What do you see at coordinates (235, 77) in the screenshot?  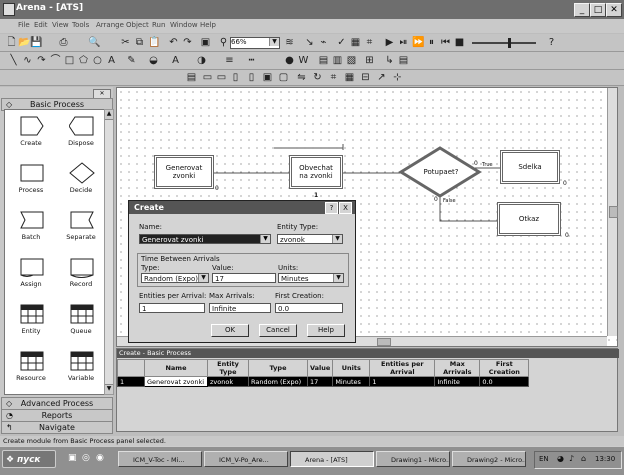 I see `align-left-icon: ▯` at bounding box center [235, 77].